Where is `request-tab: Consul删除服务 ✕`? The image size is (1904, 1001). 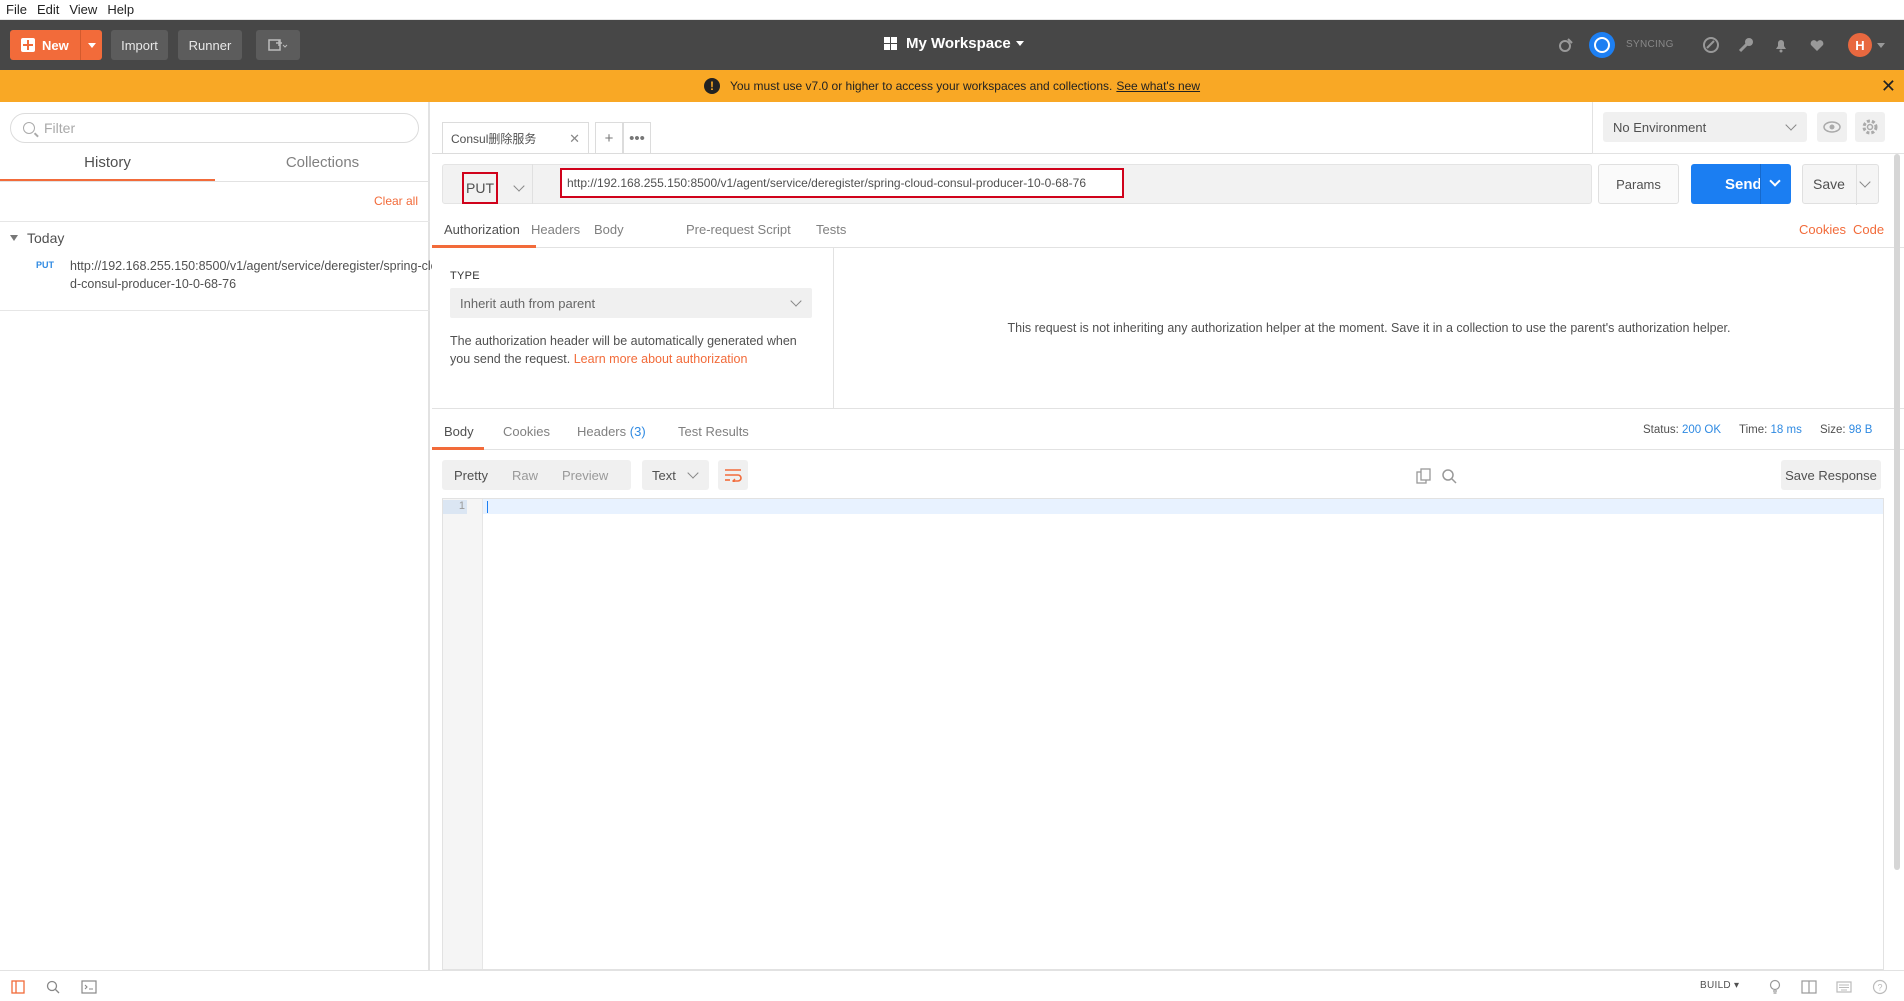
request-tab: Consul删除服务 ✕ is located at coordinates (515, 138).